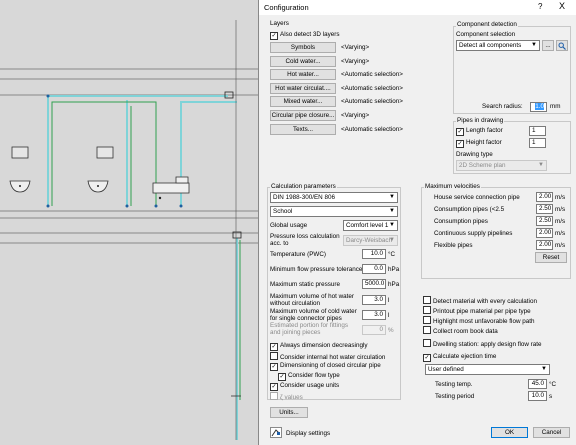  I want to click on zeta-values-checkbox: ζ values, so click(286, 397).